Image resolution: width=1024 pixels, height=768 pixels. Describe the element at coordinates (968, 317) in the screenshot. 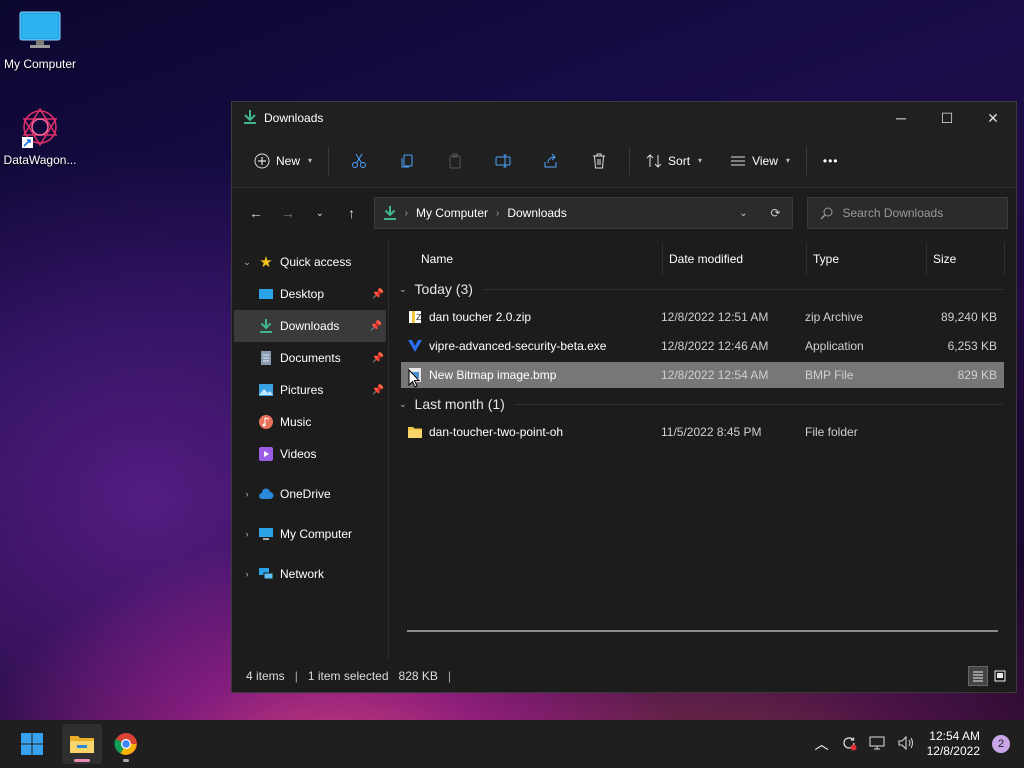

I see `file-size: 89,240 KB` at that location.